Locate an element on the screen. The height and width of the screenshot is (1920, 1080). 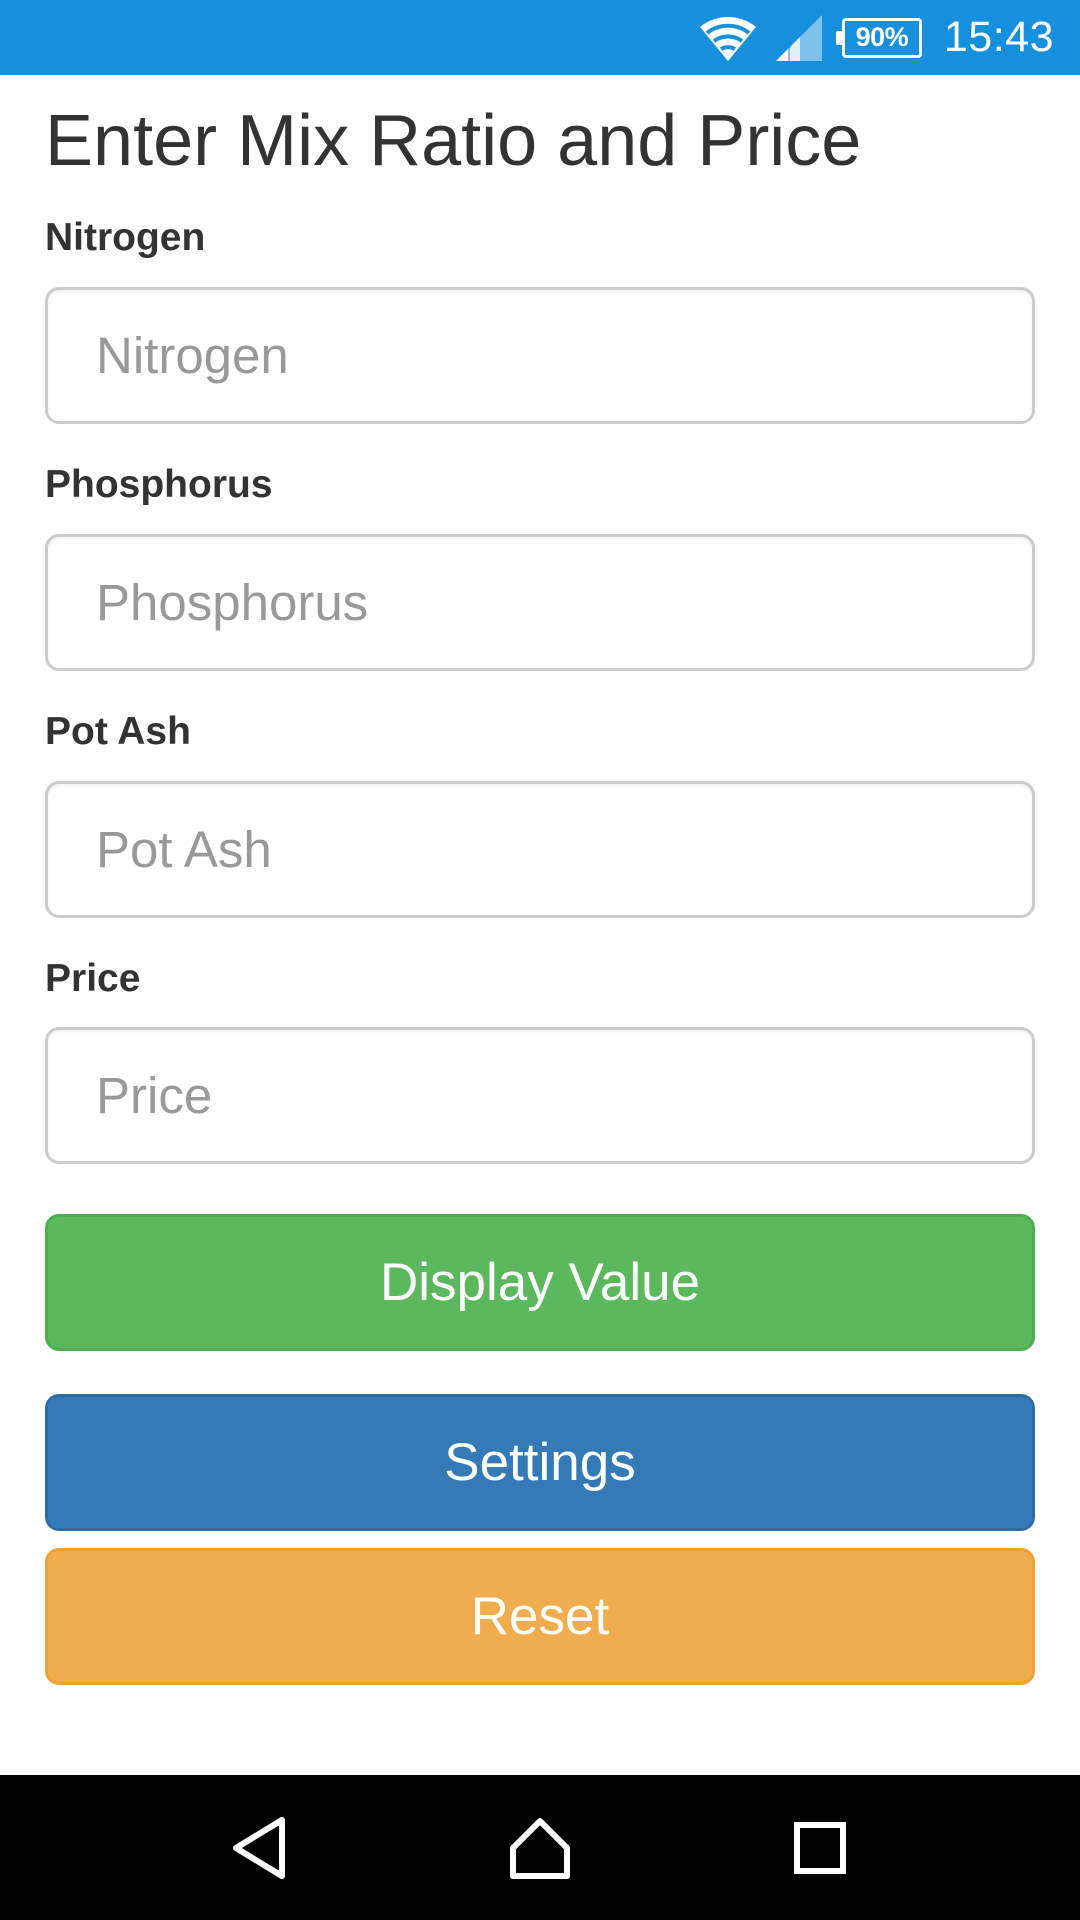
battery-level: 90% is located at coordinates (882, 37).